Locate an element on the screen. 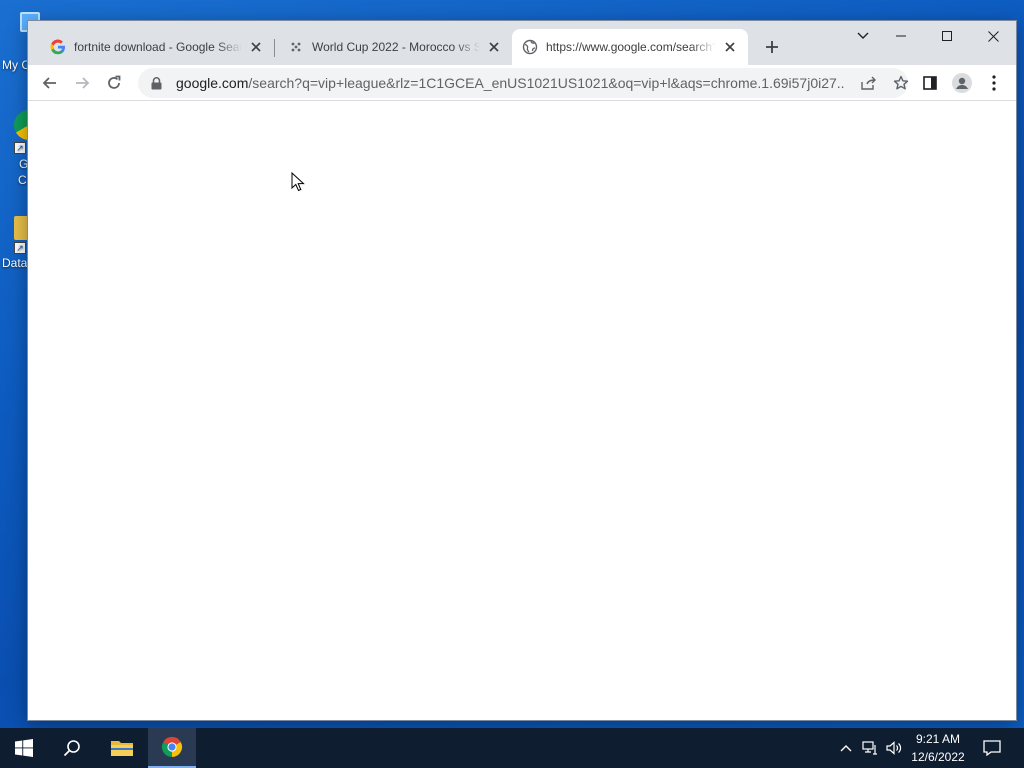  start-button is located at coordinates (24, 748).